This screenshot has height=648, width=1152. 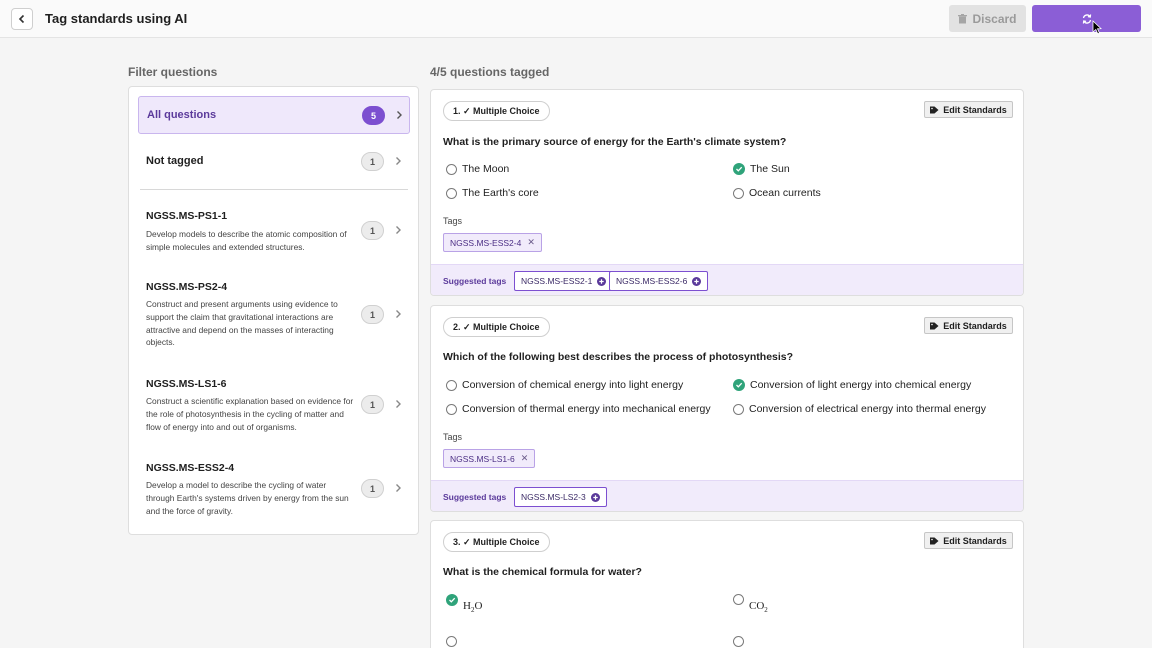 I want to click on question-type-badge: 3. ✓ Multiple Choice, so click(x=496, y=542).